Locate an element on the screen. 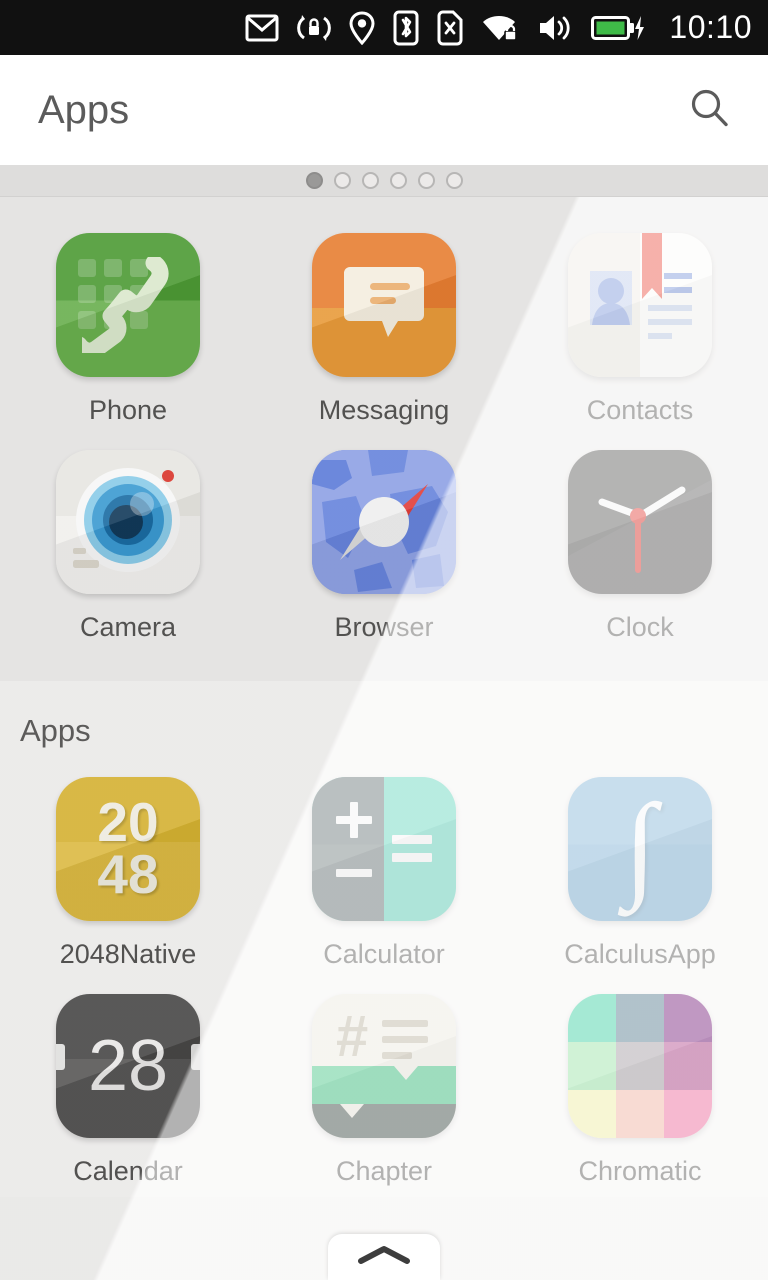 Image resolution: width=768 pixels, height=1280 pixels. status-clock: 10:10 is located at coordinates (710, 27).